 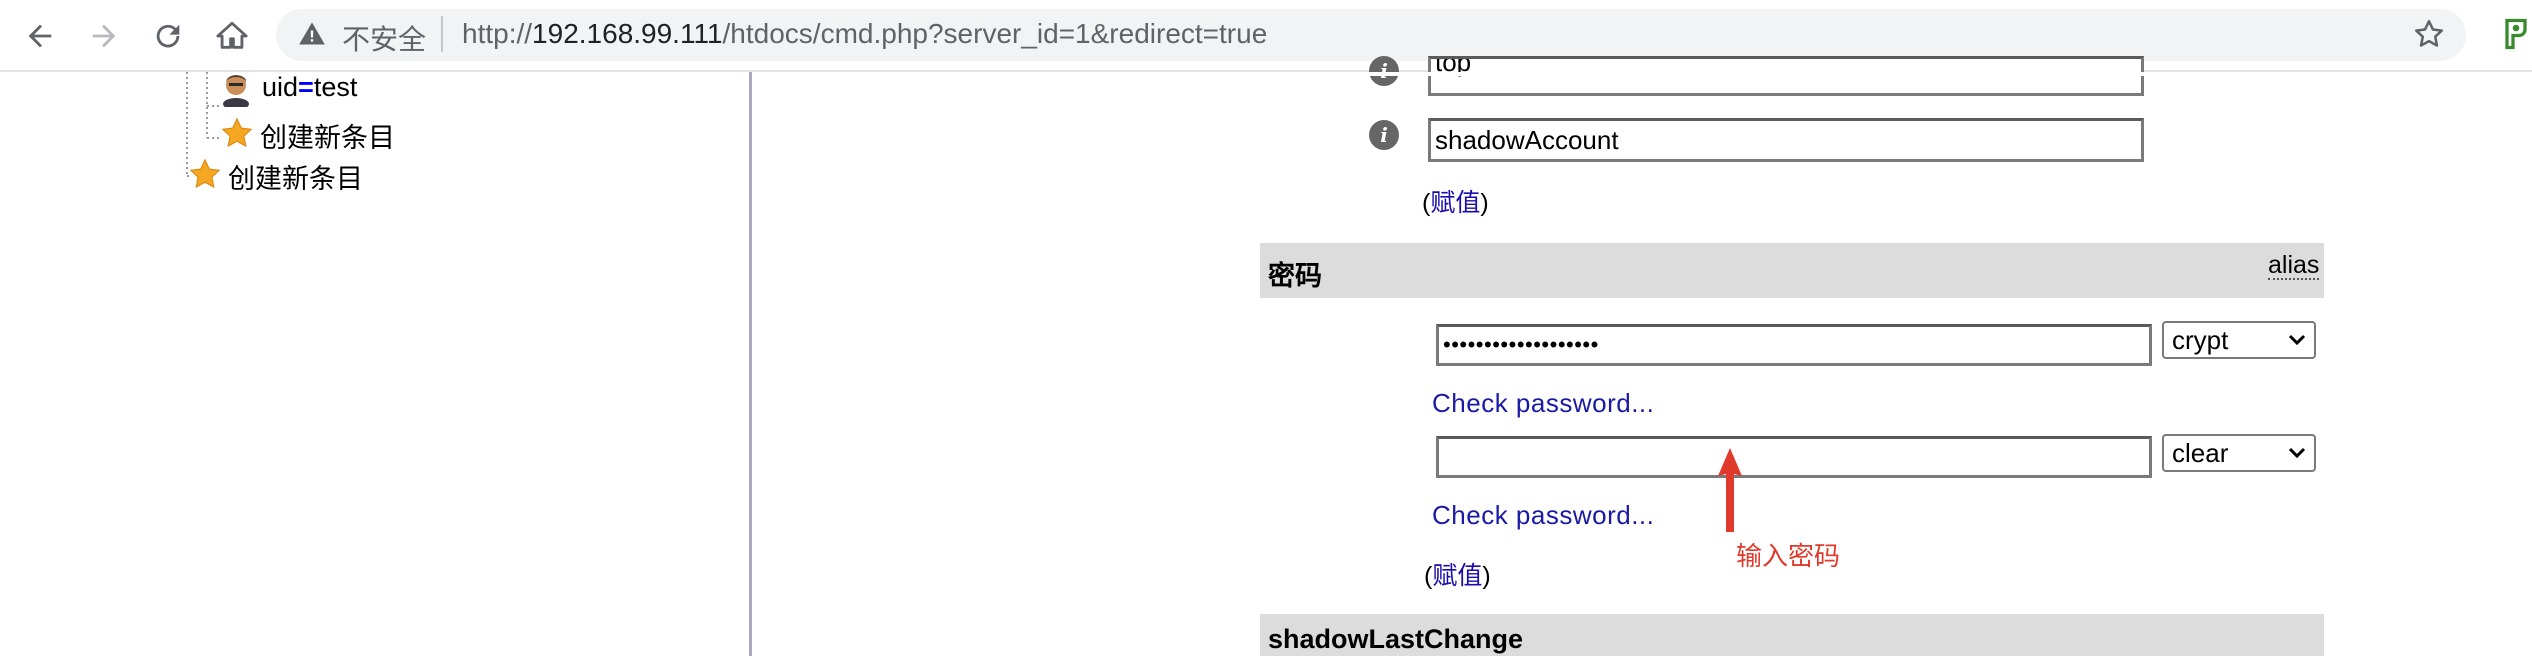 I want to click on security-label: 不安全, so click(x=384, y=38).